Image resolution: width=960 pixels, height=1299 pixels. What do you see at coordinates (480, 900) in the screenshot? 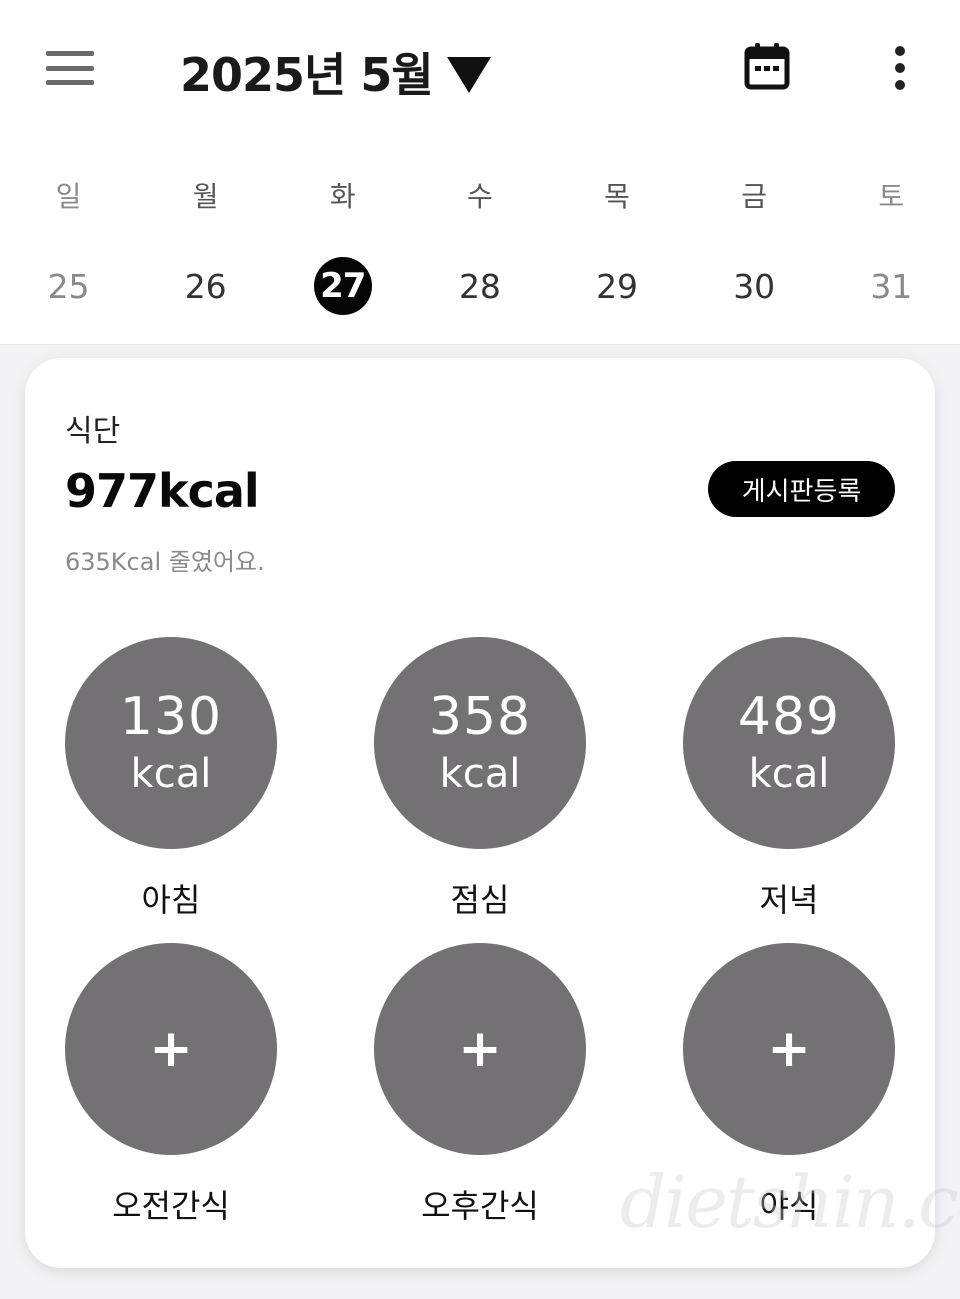
I see `meal-name: 점심` at bounding box center [480, 900].